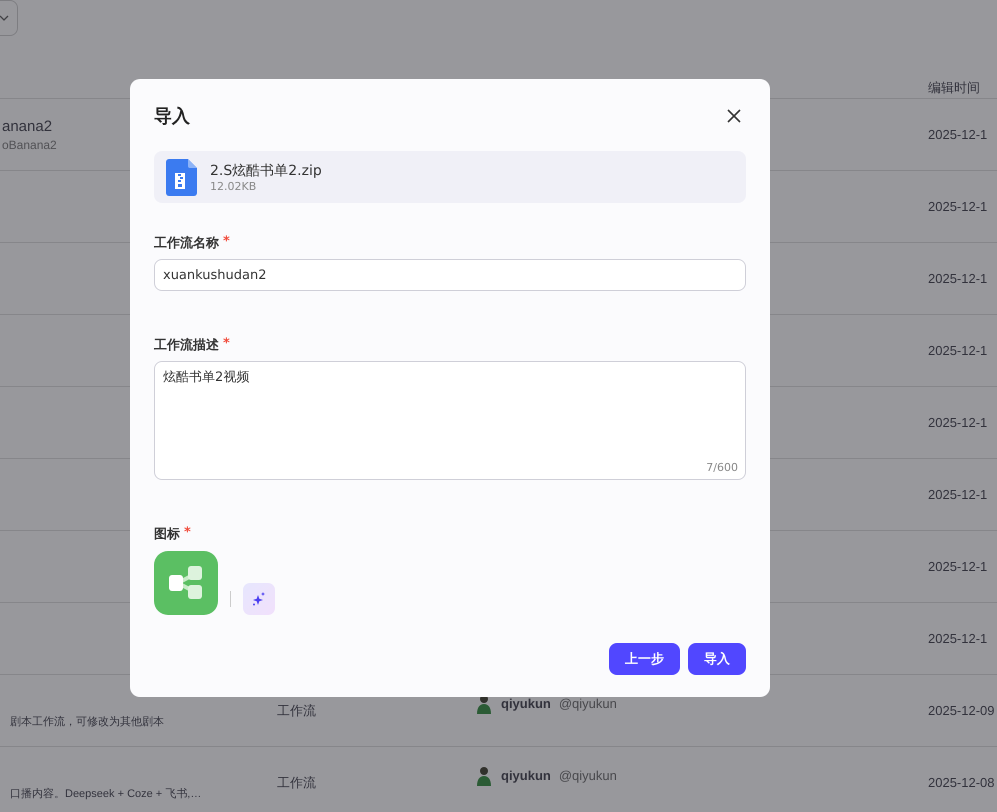  I want to click on date-cell: 2025-12-09, so click(961, 710).